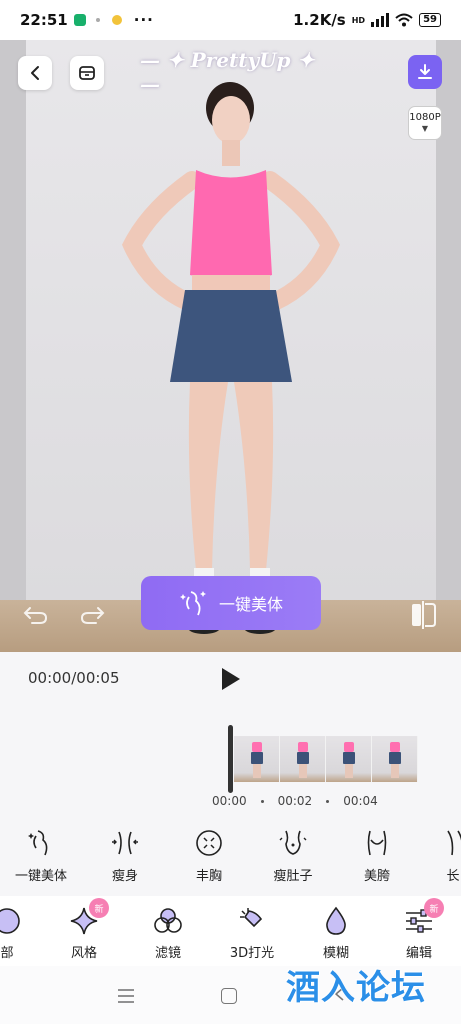 This screenshot has height=1024, width=461. I want to click on resolution-selector: 1080P ▼, so click(425, 123).